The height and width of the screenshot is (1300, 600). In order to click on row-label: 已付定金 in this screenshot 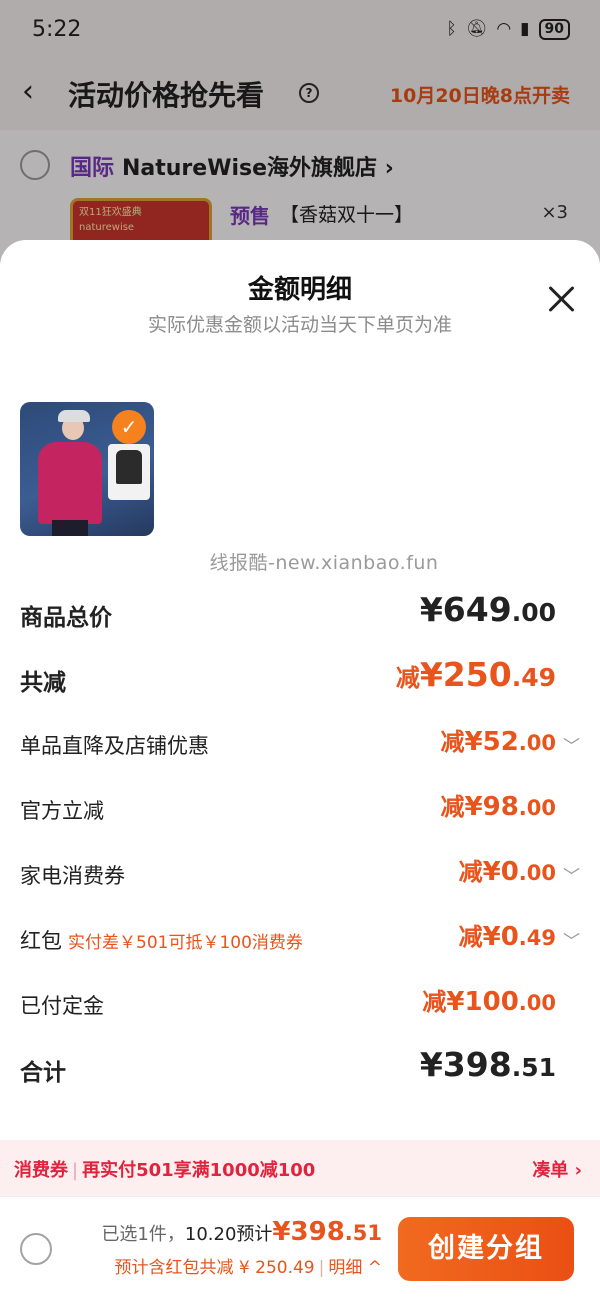, I will do `click(62, 1006)`.